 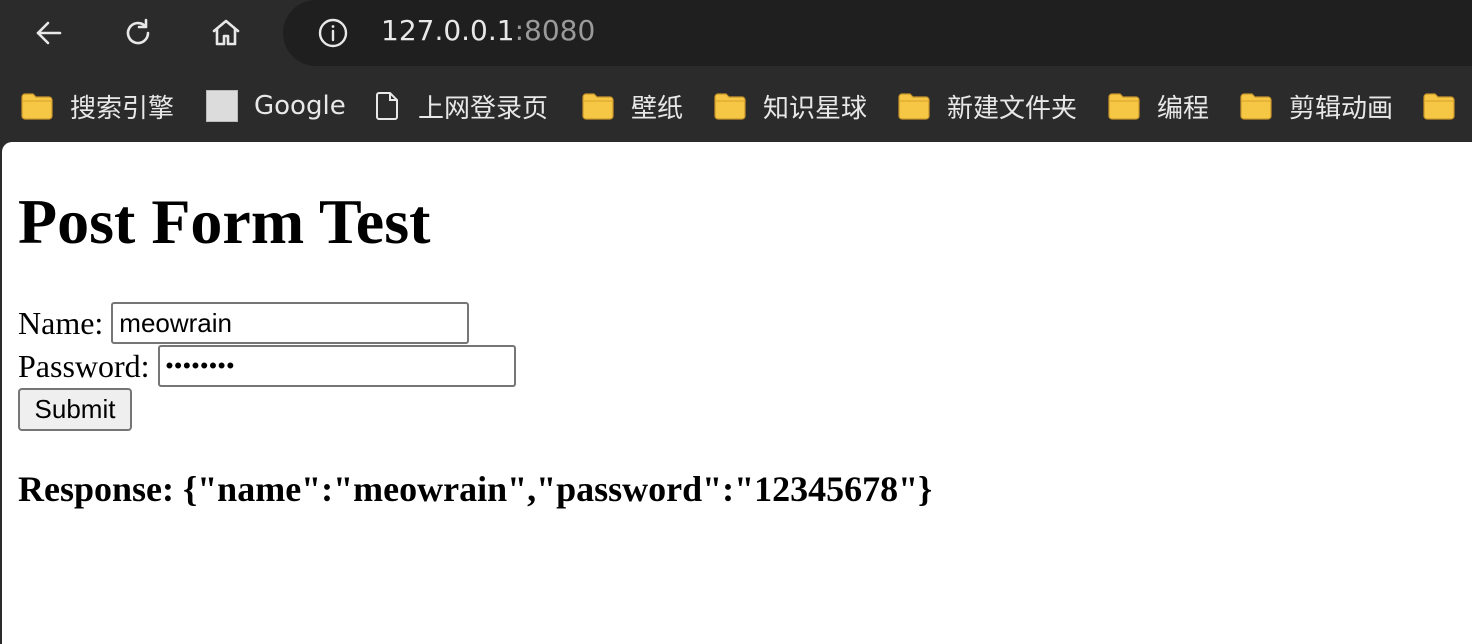 I want to click on submit-button: Submit, so click(x=75, y=409).